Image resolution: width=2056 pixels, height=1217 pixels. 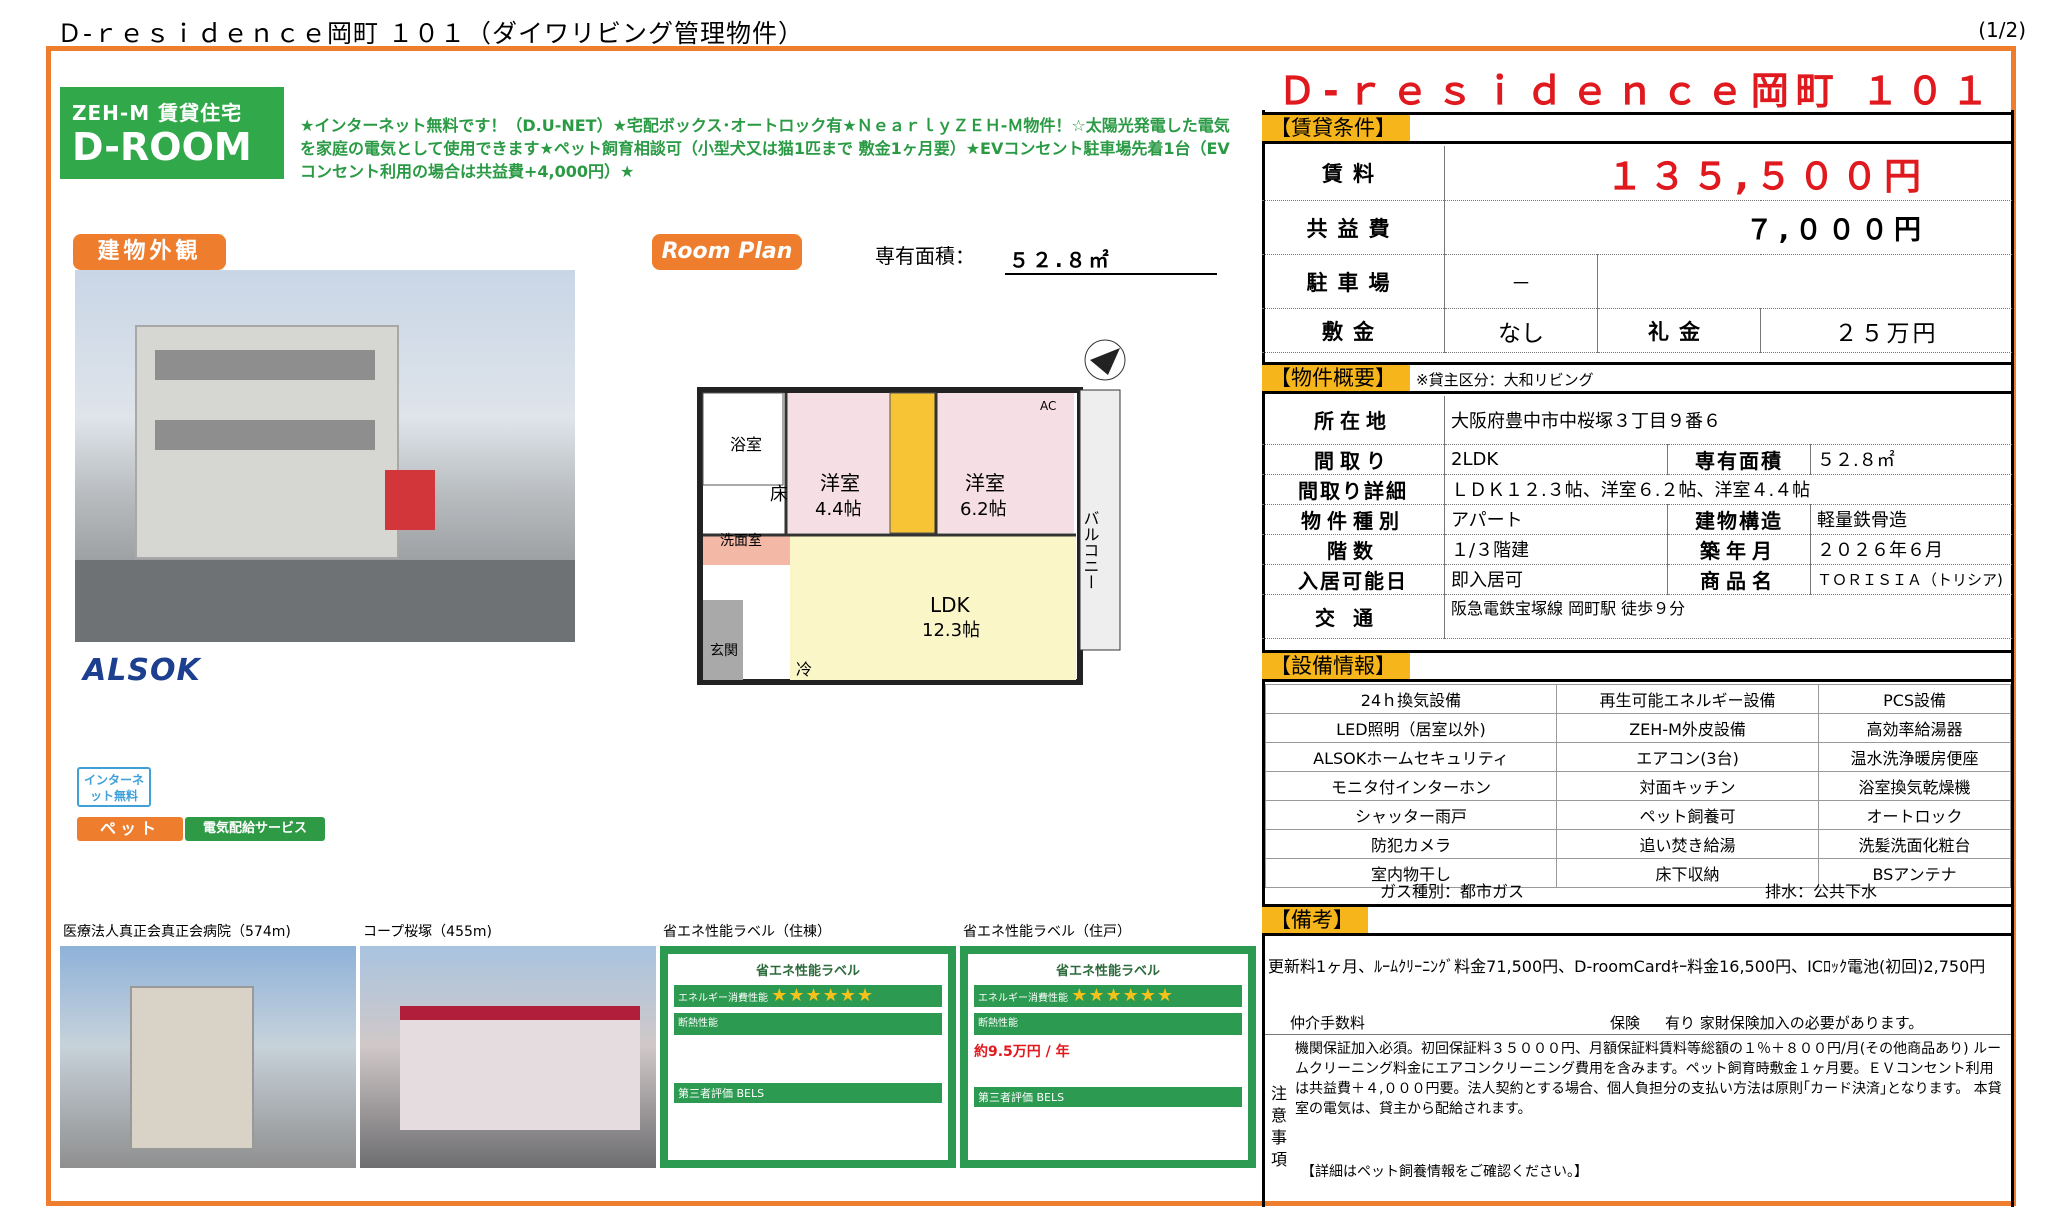 What do you see at coordinates (1411, 757) in the screenshot?
I see `equip-item: ALSOKホームセキュリティ` at bounding box center [1411, 757].